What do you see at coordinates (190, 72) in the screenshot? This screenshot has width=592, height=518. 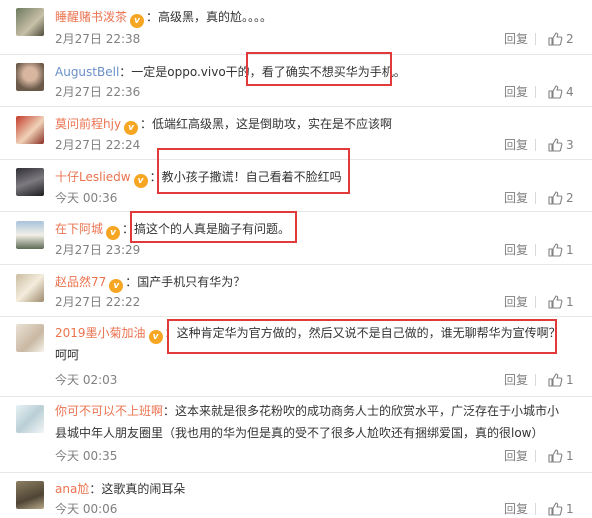 I see `comment-text: ：一定是oppo.vivo干的，` at bounding box center [190, 72].